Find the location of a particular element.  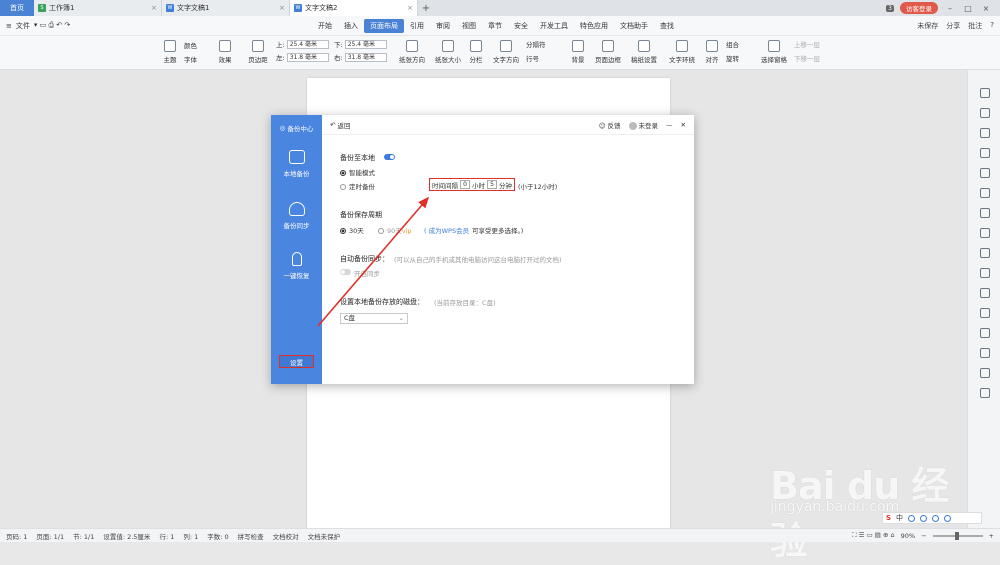

protection-status: 文档未保护 is located at coordinates (324, 536).